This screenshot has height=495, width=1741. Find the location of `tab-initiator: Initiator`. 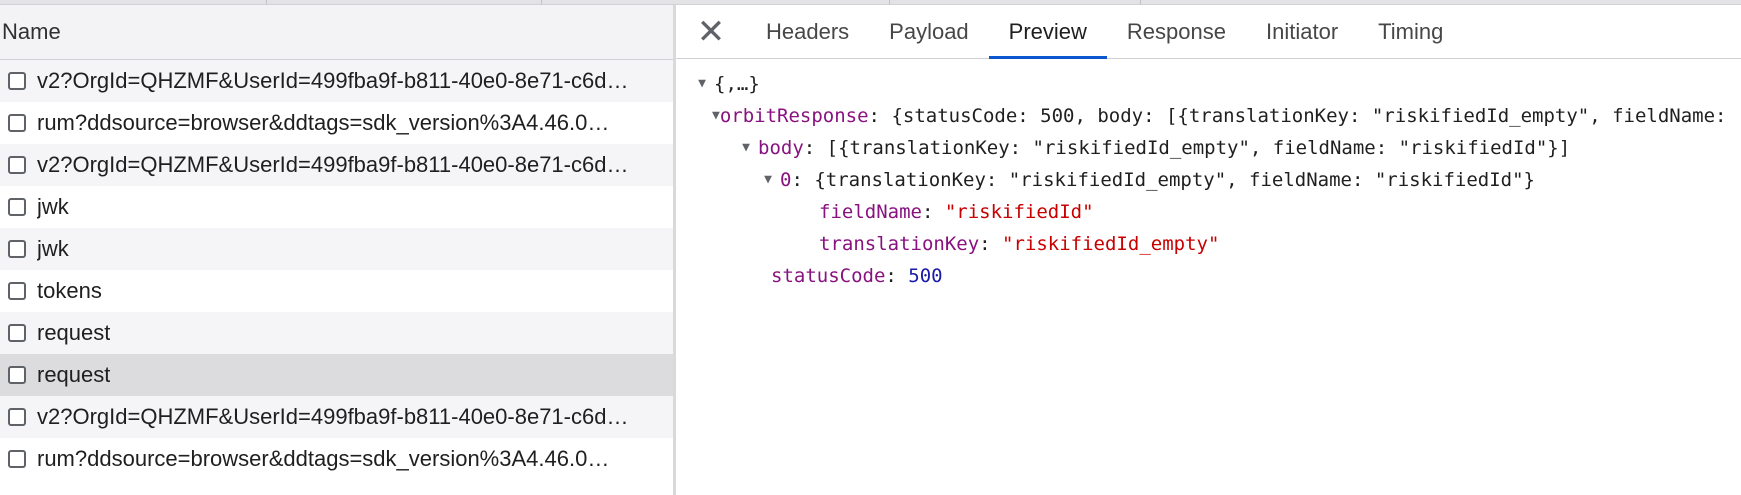

tab-initiator: Initiator is located at coordinates (1302, 31).